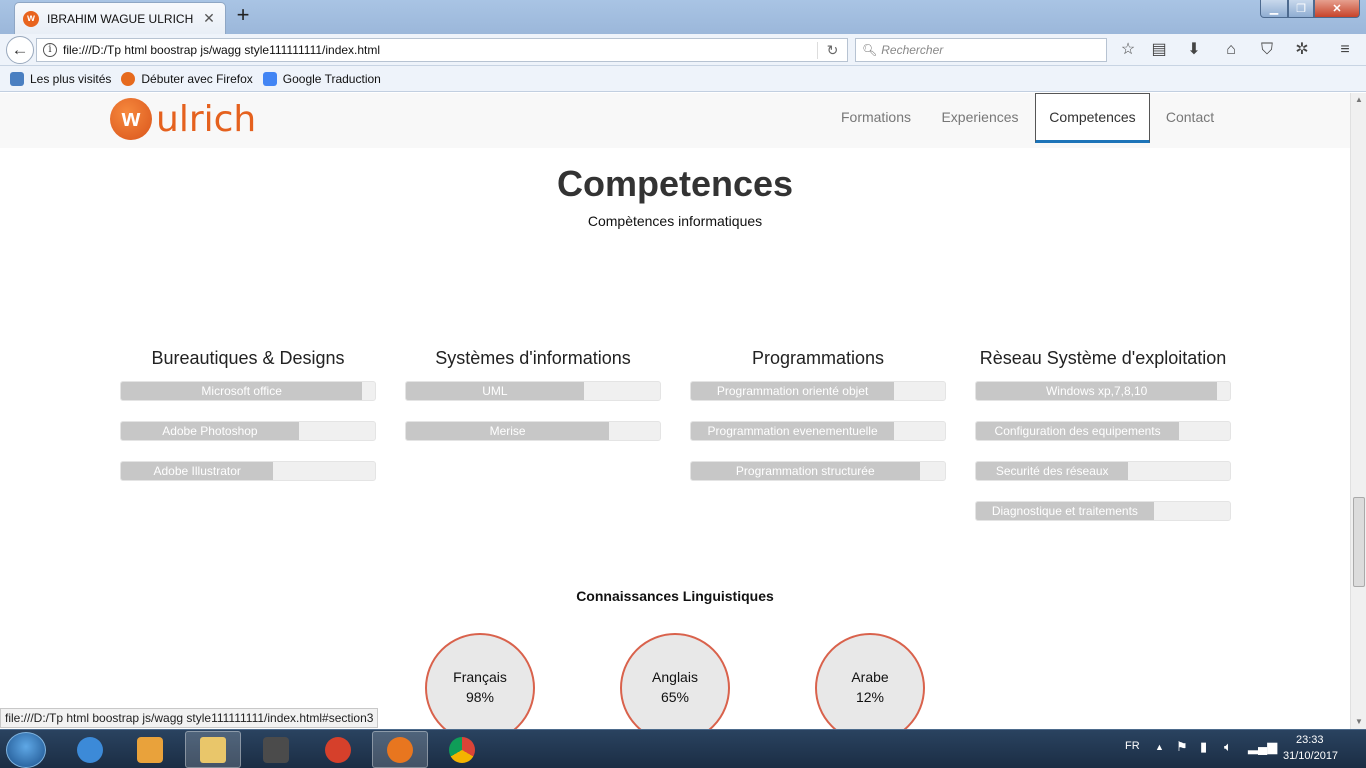  I want to click on language-circle: Français 98%, so click(480, 681).